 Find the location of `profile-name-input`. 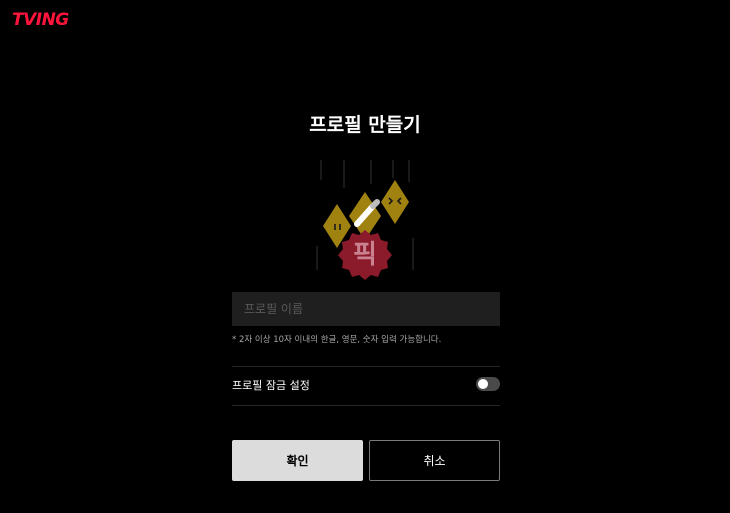

profile-name-input is located at coordinates (366, 309).